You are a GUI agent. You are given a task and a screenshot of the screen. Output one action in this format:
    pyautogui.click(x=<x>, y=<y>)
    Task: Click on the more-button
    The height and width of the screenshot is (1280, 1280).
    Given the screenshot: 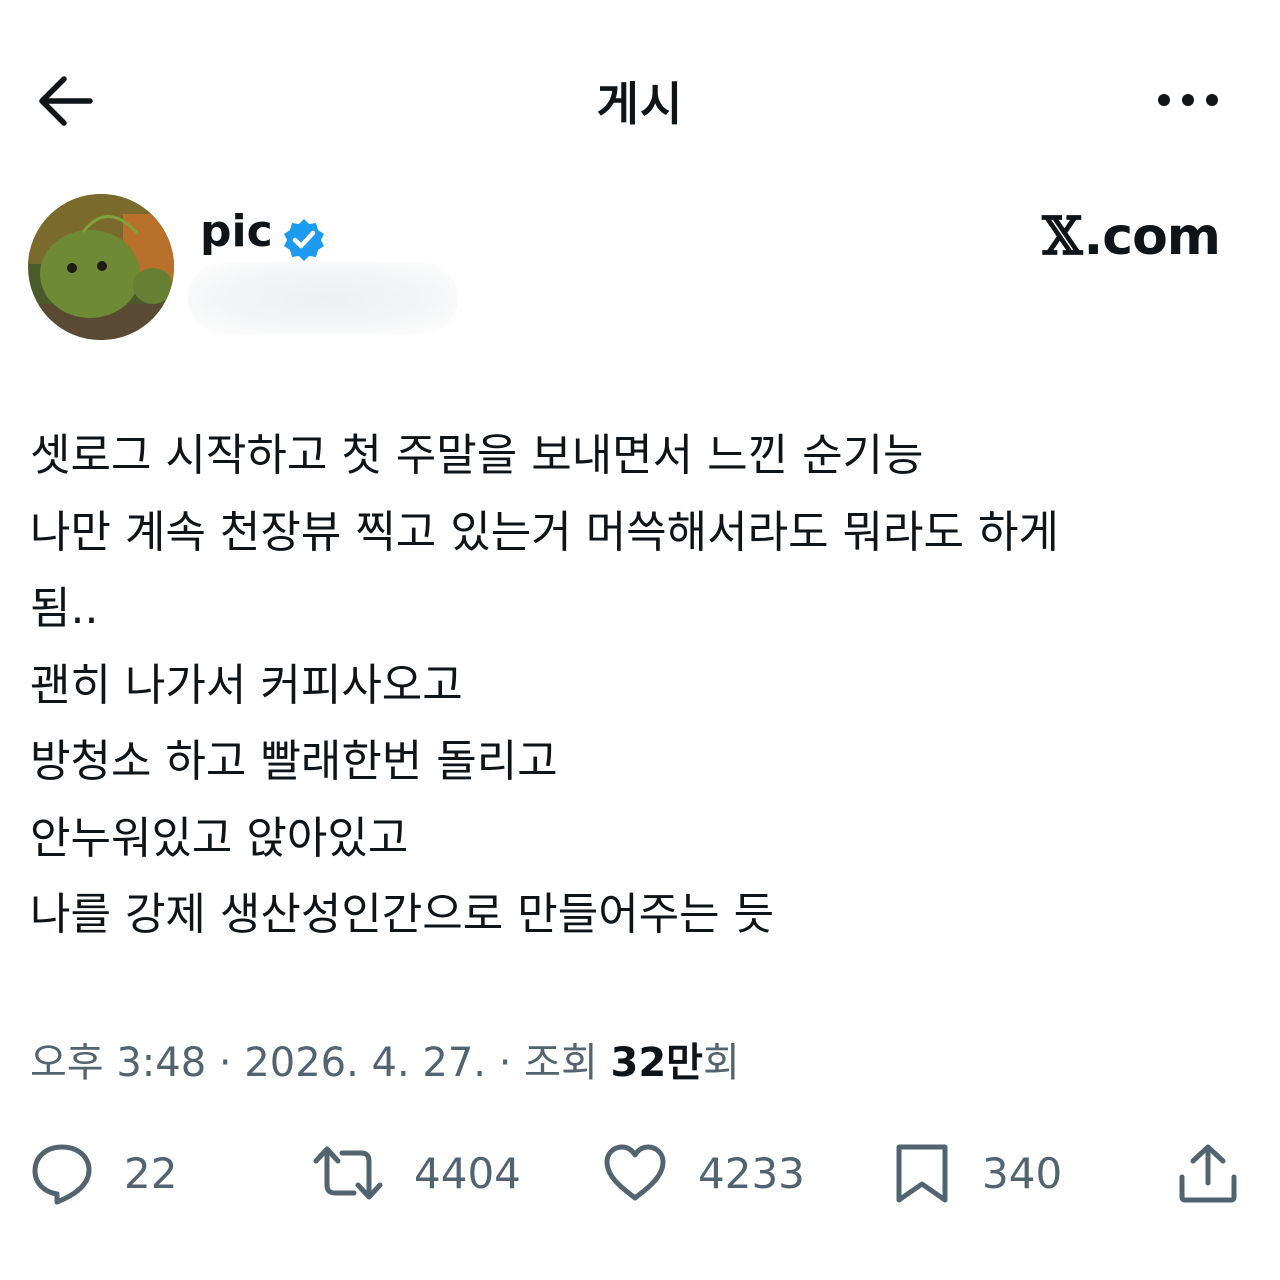 What is the action you would take?
    pyautogui.click(x=1188, y=100)
    